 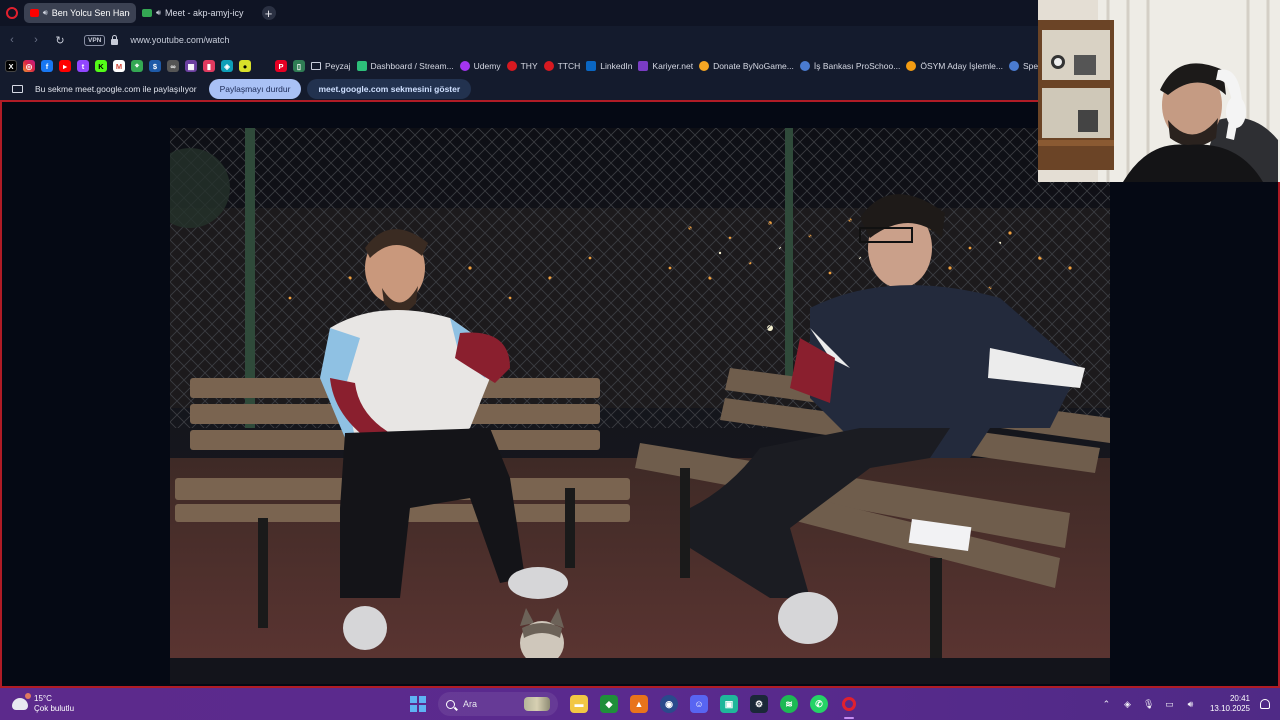 What do you see at coordinates (12, 13) in the screenshot?
I see `opera-logo-icon` at bounding box center [12, 13].